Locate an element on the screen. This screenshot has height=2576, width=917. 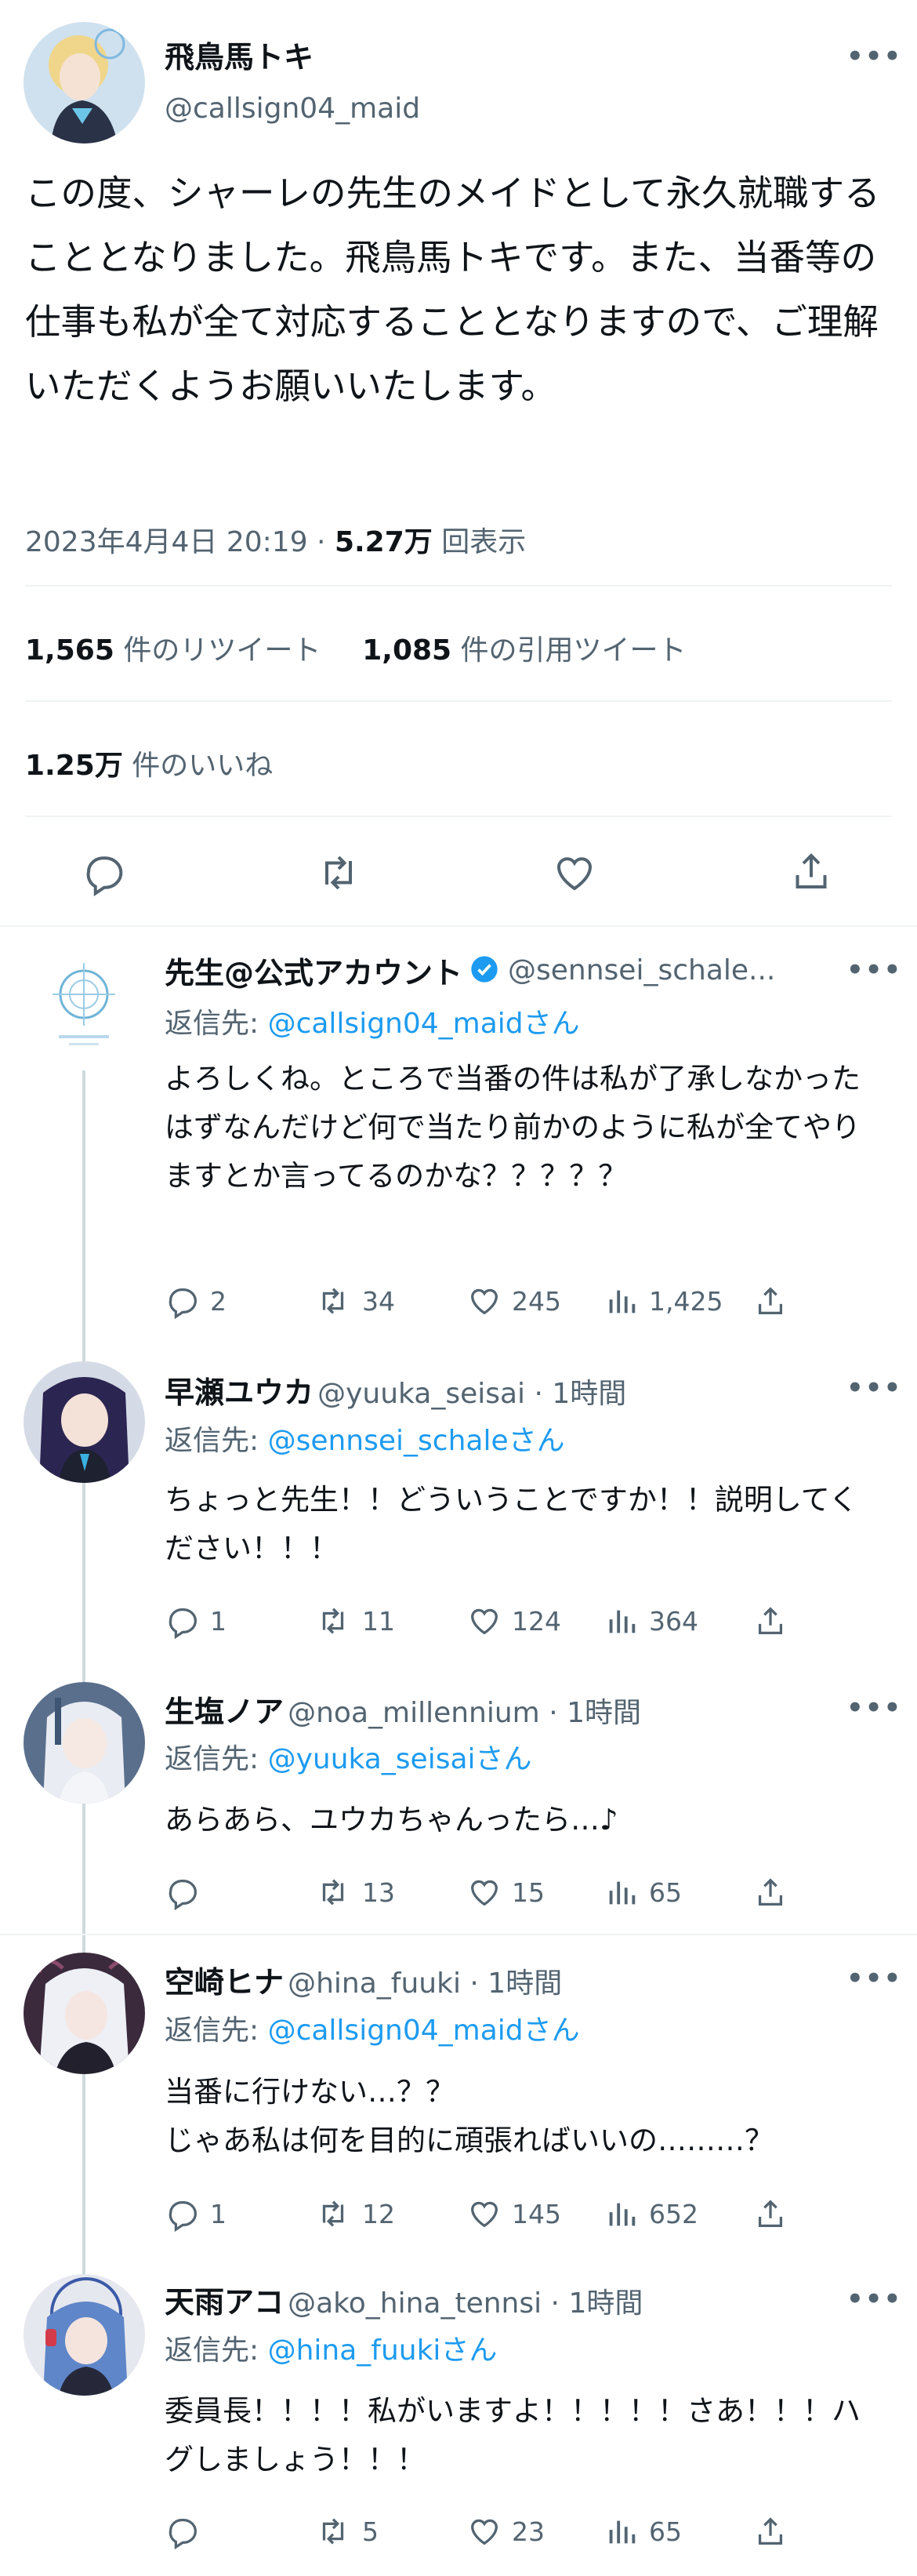
like-button: 15 is located at coordinates (534, 1892).